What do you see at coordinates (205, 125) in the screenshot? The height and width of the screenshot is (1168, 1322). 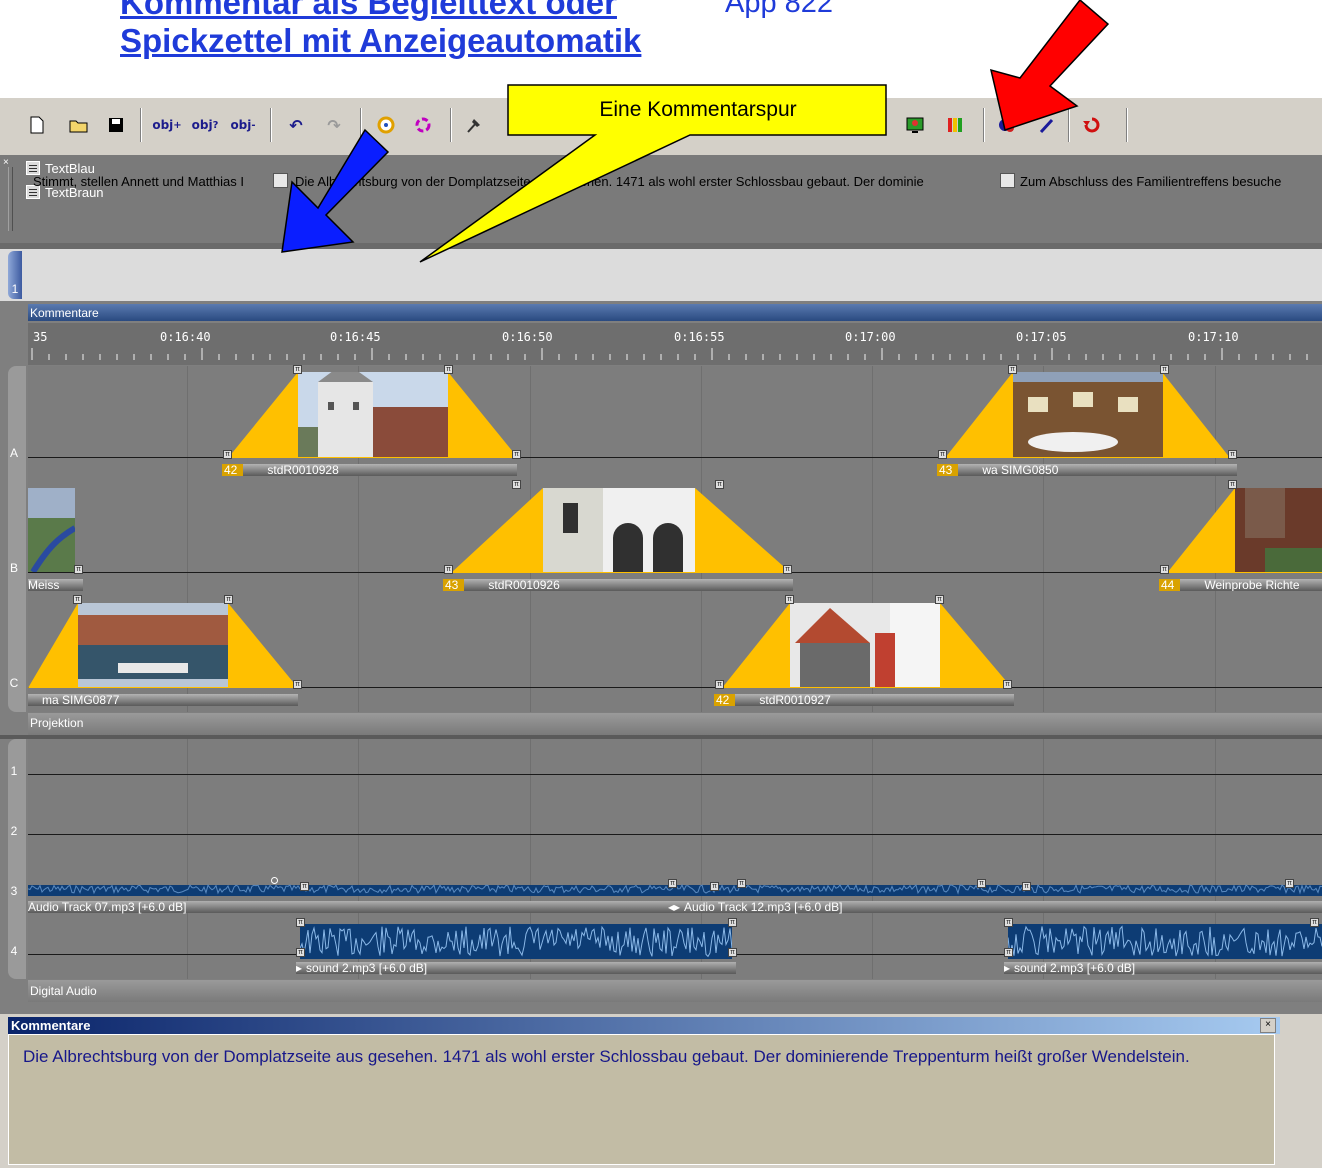 I see `object-info-icon: obj?` at bounding box center [205, 125].